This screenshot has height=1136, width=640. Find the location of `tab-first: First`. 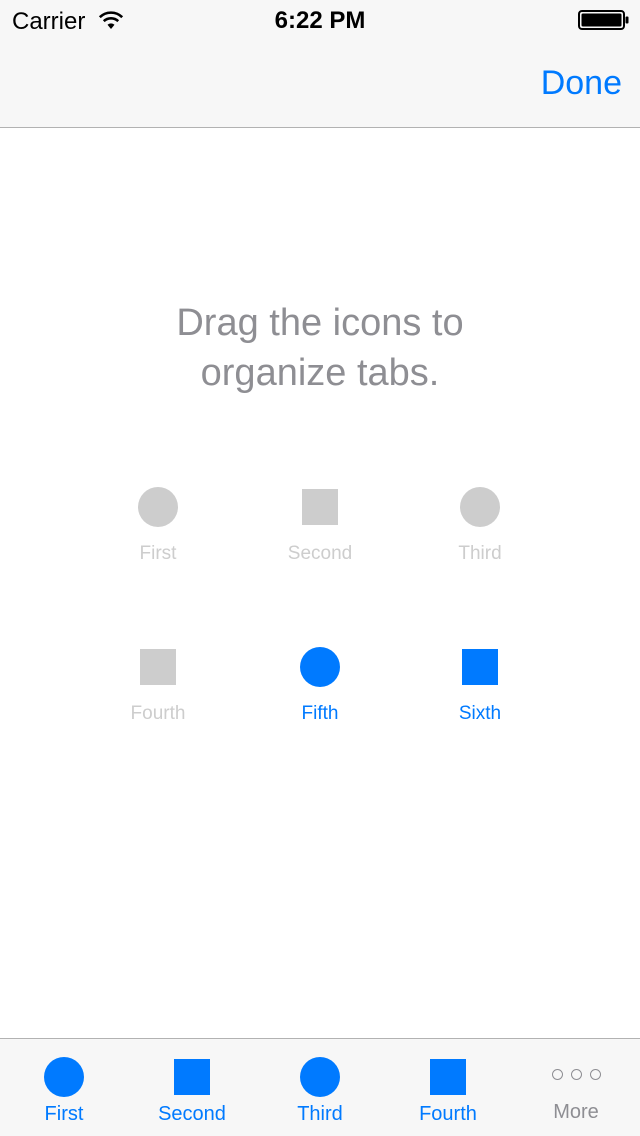

tab-first: First is located at coordinates (64, 1087).